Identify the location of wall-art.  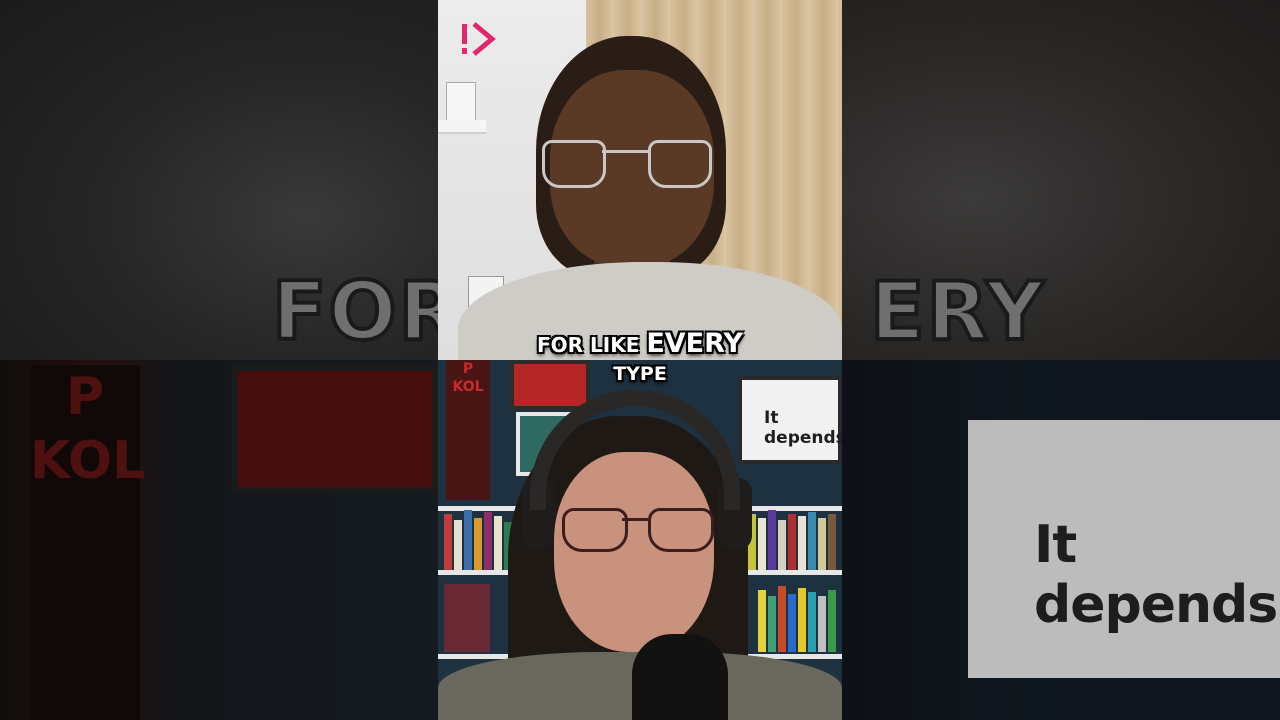
(461, 102).